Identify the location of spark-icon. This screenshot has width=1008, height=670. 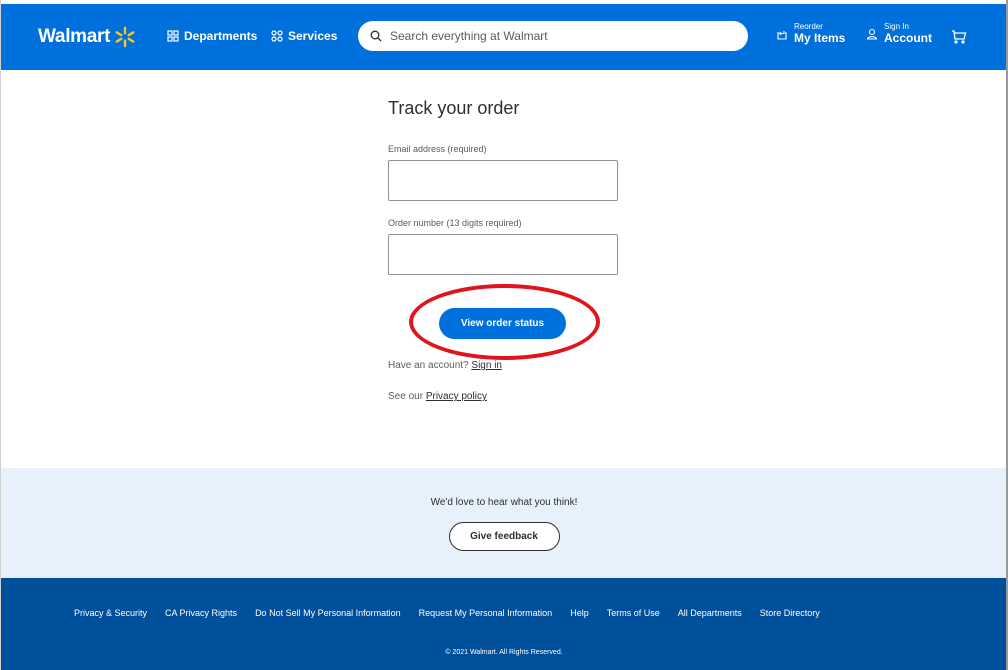
(125, 37).